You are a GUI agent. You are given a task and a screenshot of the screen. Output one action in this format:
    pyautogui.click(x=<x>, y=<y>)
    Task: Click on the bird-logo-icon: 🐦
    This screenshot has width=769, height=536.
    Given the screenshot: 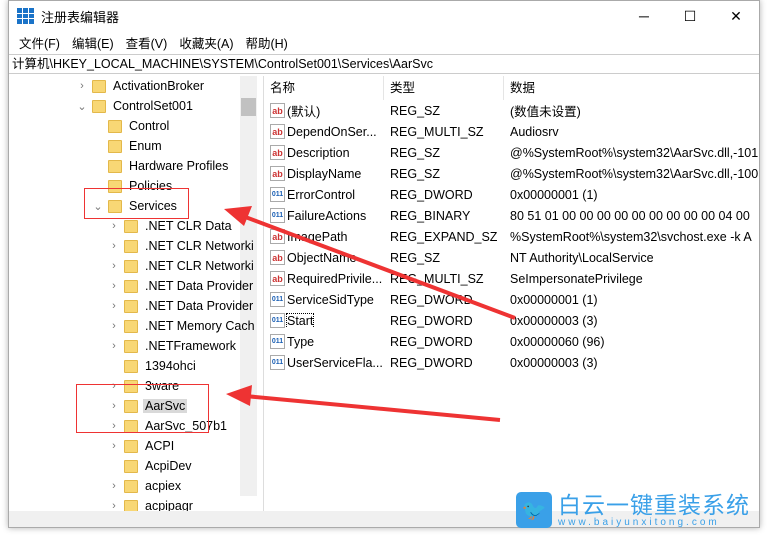 What is the action you would take?
    pyautogui.click(x=534, y=510)
    